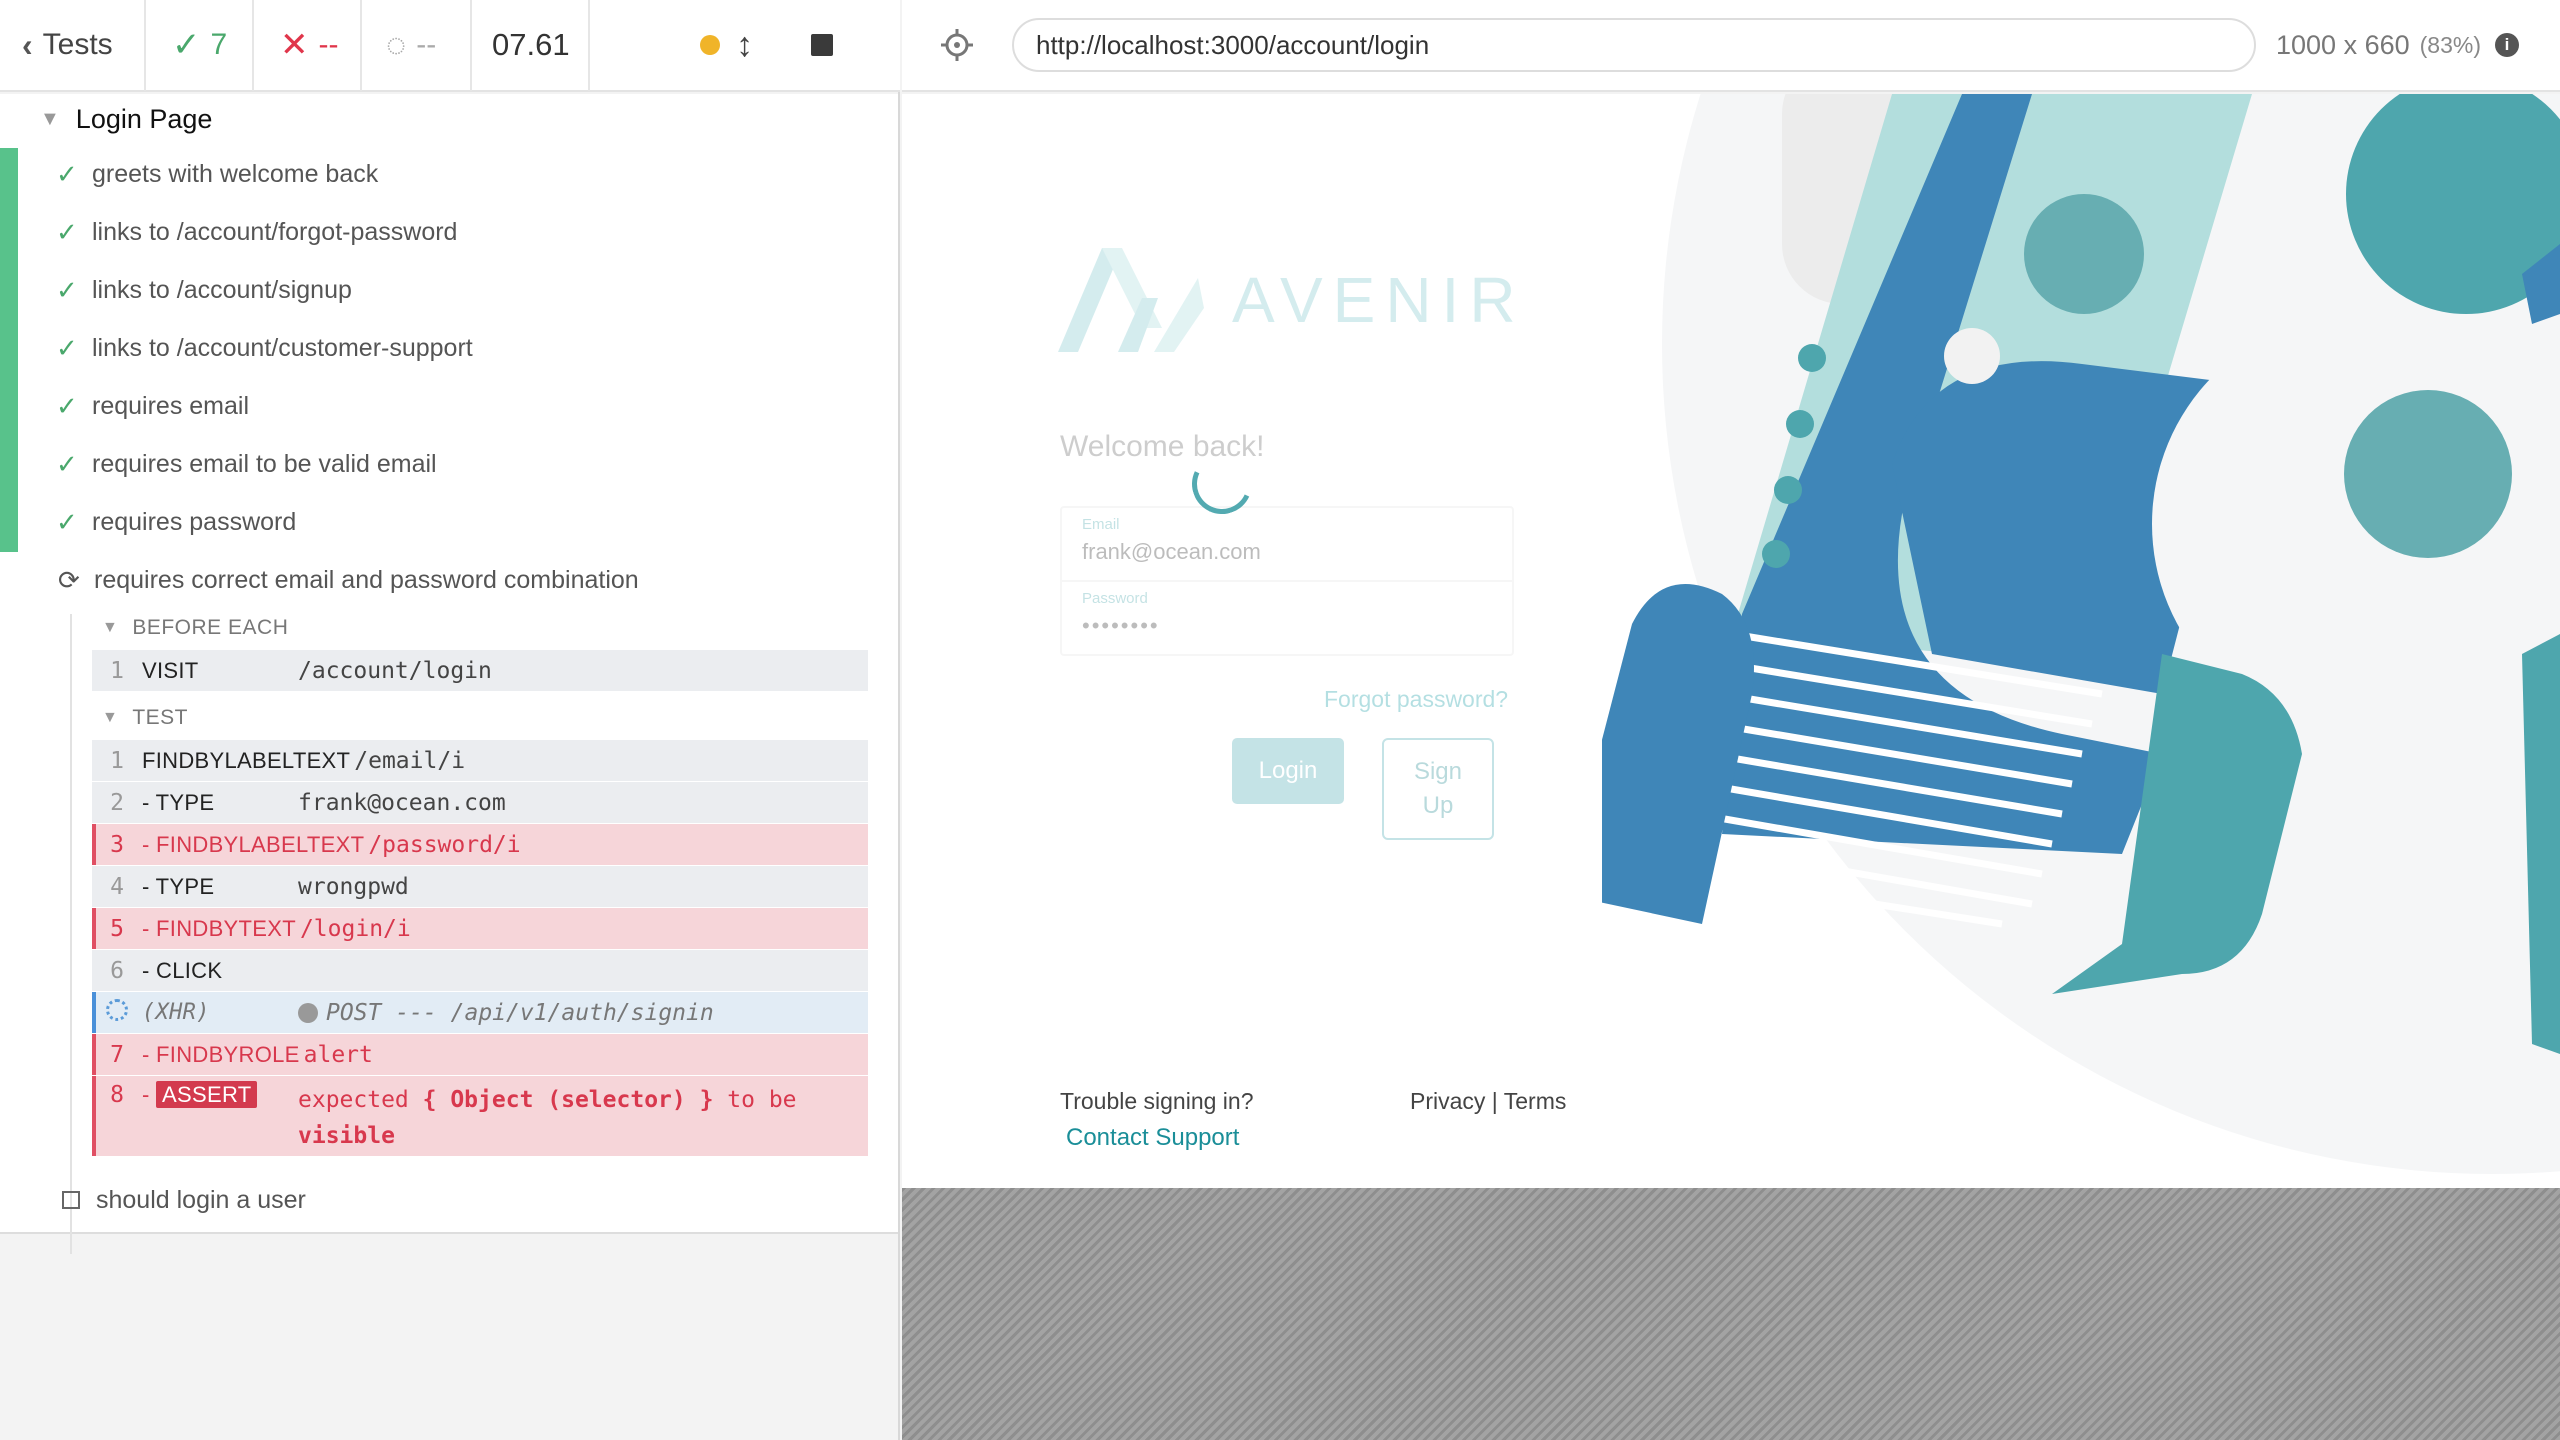 This screenshot has width=2560, height=1440. I want to click on command-message: frank@ocean.com, so click(402, 802).